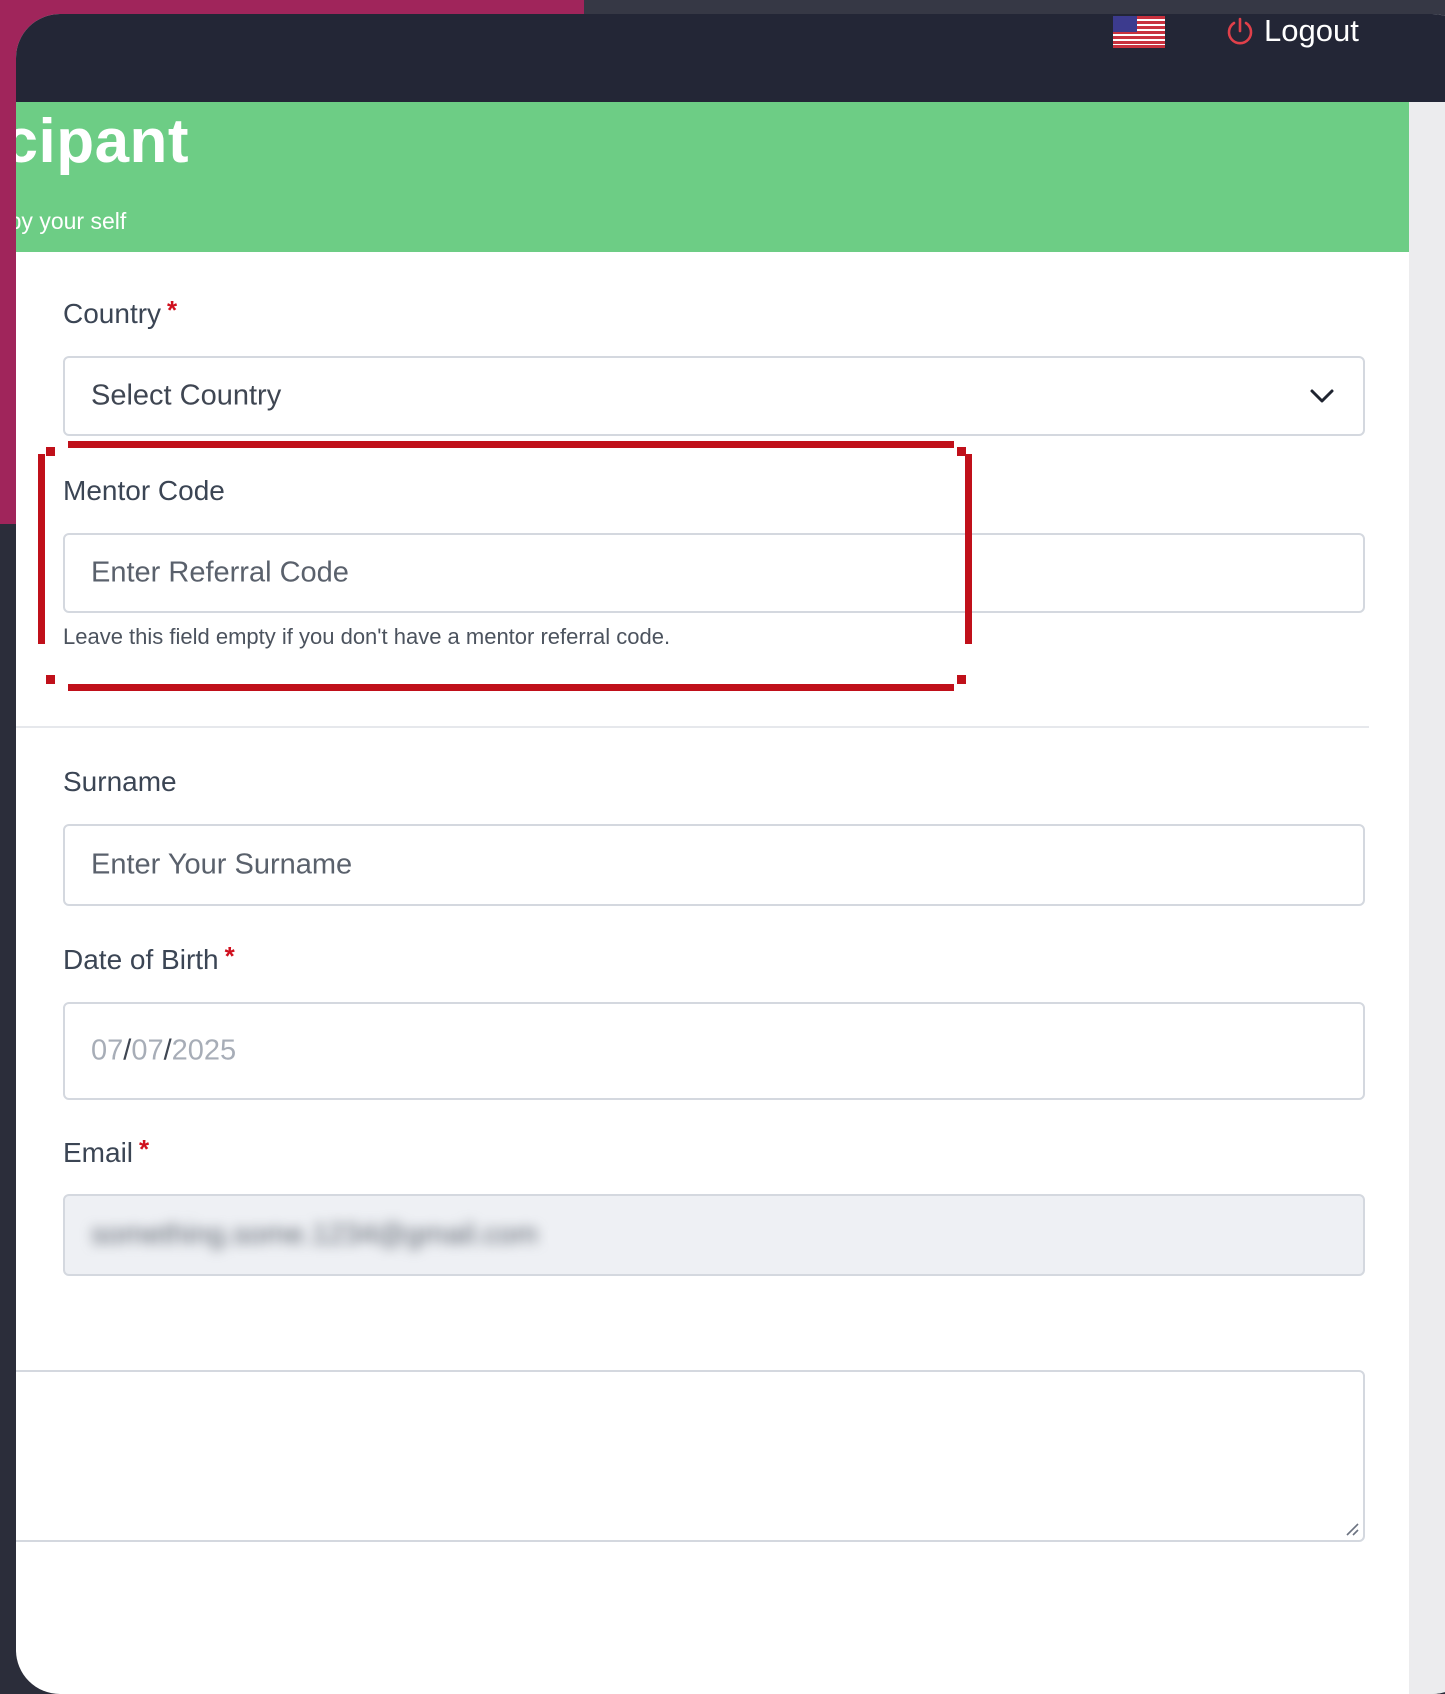 The width and height of the screenshot is (1445, 1694). I want to click on country-label: Country *, so click(120, 312).